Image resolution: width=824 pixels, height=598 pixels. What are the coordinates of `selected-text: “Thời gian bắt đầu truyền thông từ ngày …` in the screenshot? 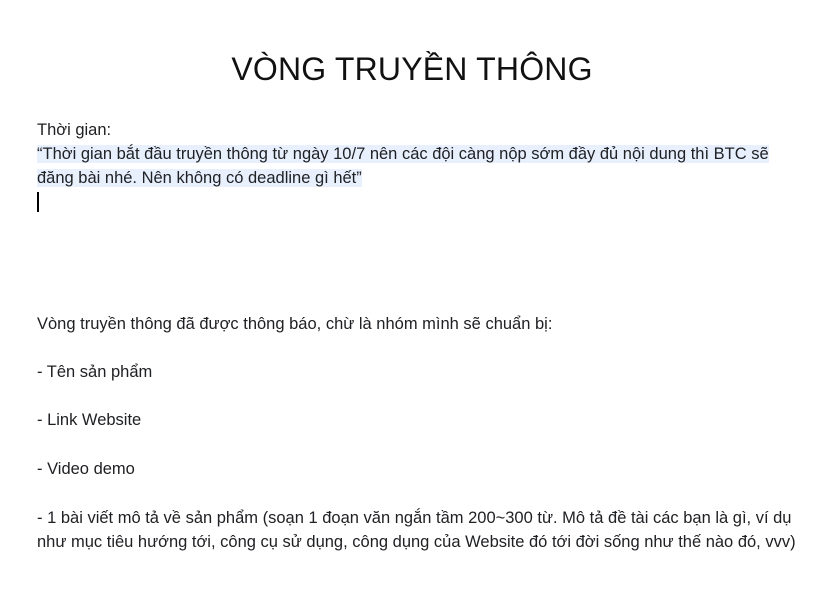 It's located at (403, 166).